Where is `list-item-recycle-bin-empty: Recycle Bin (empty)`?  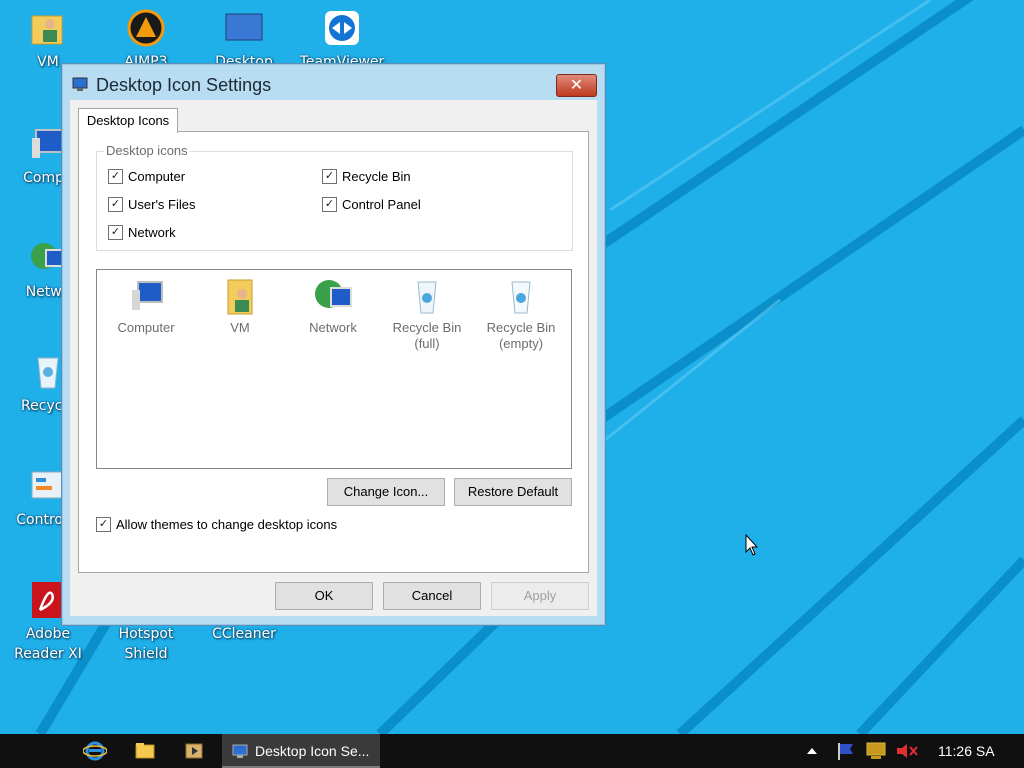
list-item-recycle-bin-empty: Recycle Bin (empty) is located at coordinates (521, 314).